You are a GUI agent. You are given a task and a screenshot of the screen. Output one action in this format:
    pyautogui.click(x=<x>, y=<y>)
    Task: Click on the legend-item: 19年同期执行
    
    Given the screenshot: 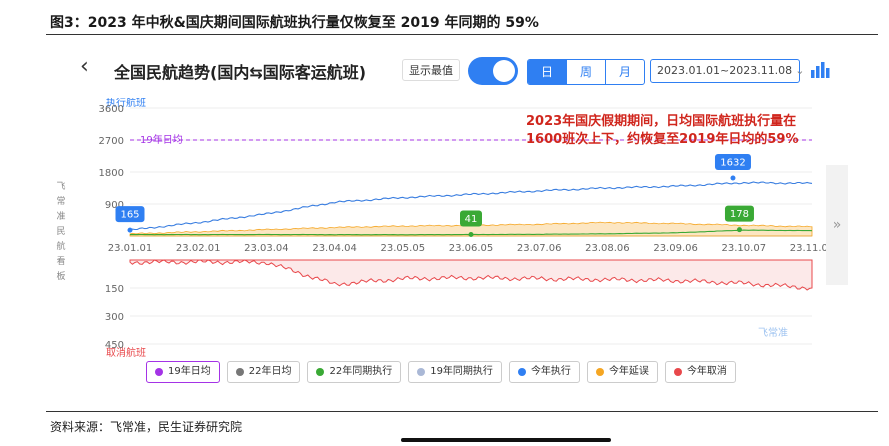 What is the action you would take?
    pyautogui.click(x=455, y=372)
    